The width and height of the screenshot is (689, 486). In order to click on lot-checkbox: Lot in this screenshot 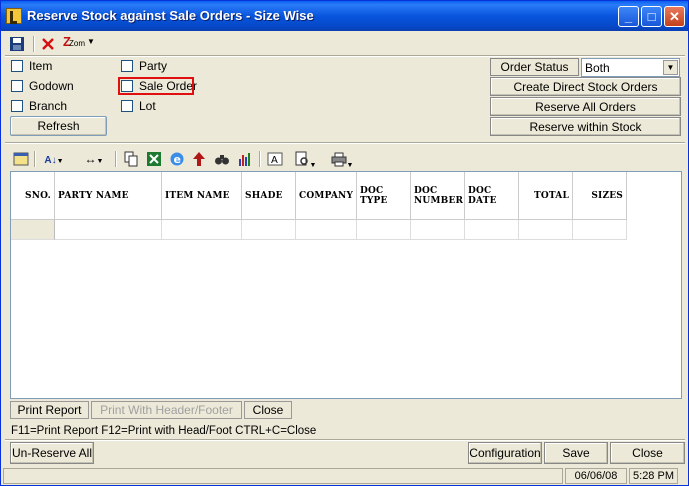, I will do `click(146, 106)`.